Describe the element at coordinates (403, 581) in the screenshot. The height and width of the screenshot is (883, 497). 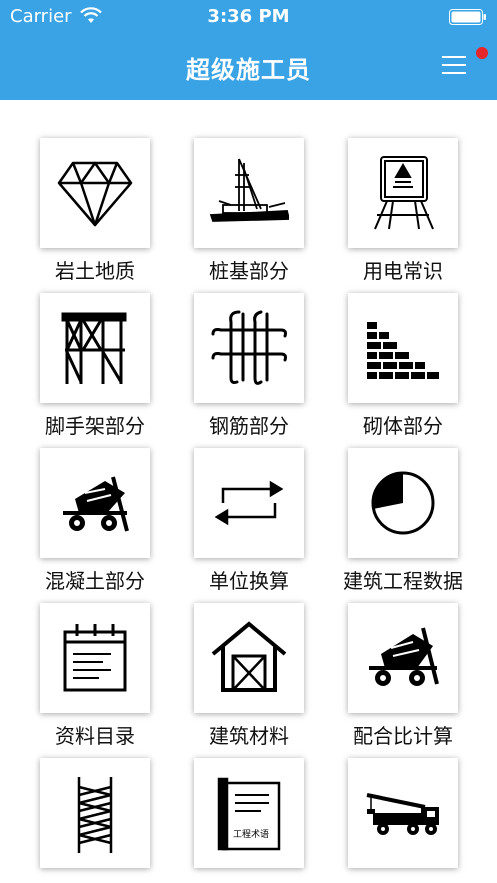
I see `tile-label: 建筑工程数据` at that location.